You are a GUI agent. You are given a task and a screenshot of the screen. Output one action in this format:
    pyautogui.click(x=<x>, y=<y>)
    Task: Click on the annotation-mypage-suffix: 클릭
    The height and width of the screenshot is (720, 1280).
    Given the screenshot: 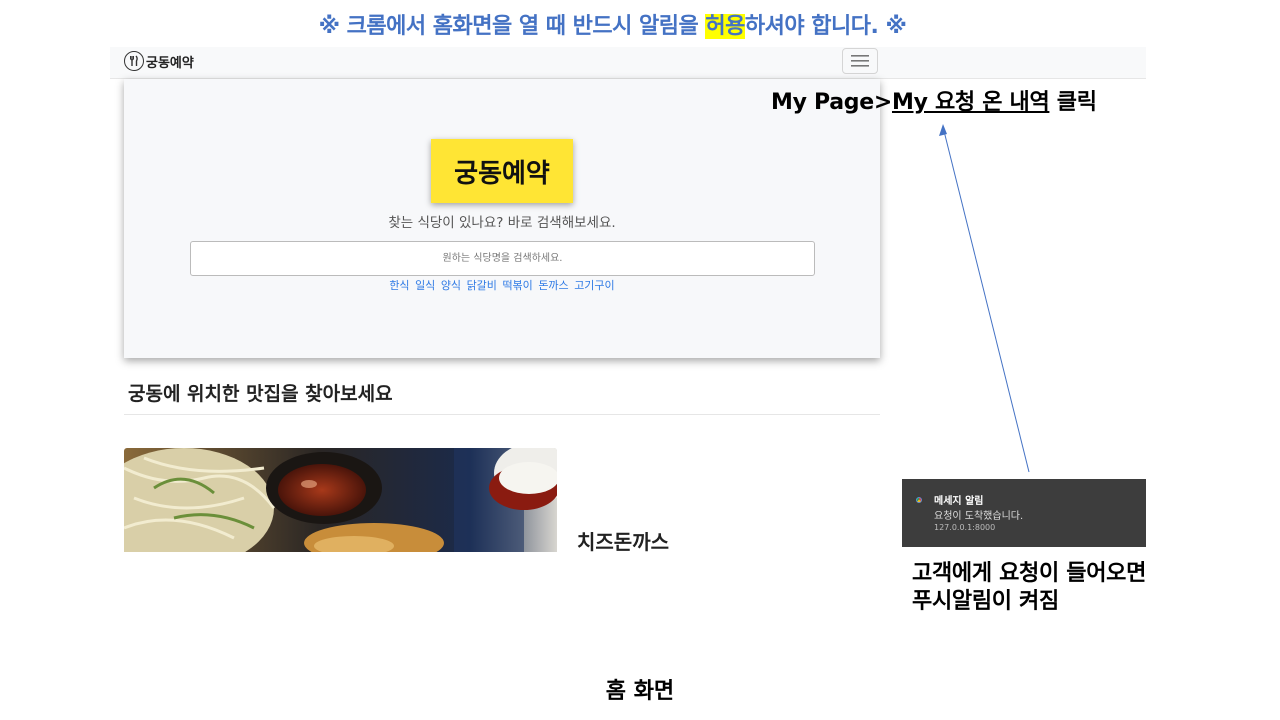 What is the action you would take?
    pyautogui.click(x=1073, y=102)
    